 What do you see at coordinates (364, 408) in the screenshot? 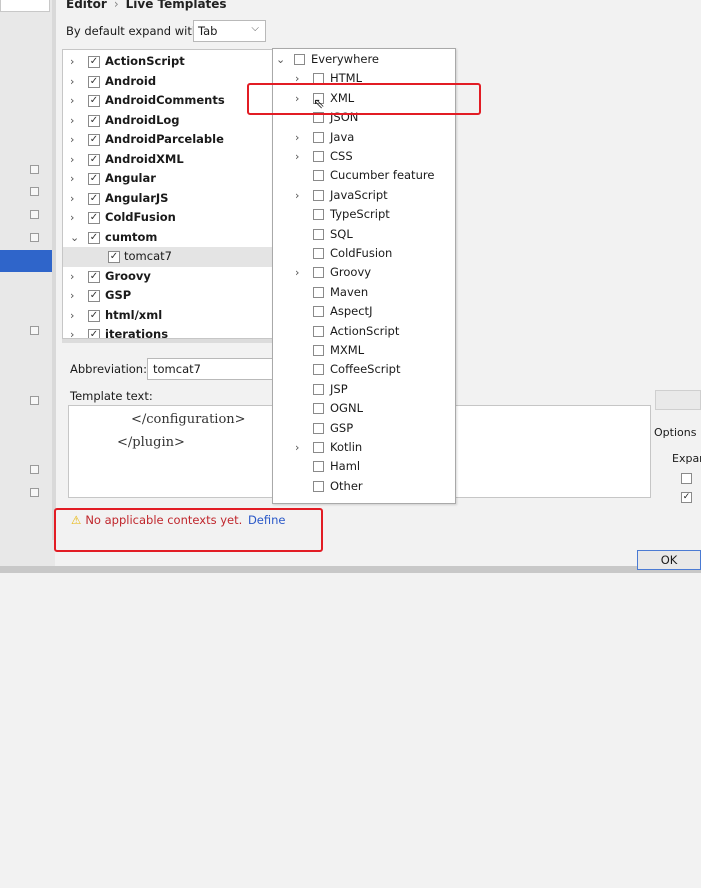
I see `context-item-ognl: OGNL` at bounding box center [364, 408].